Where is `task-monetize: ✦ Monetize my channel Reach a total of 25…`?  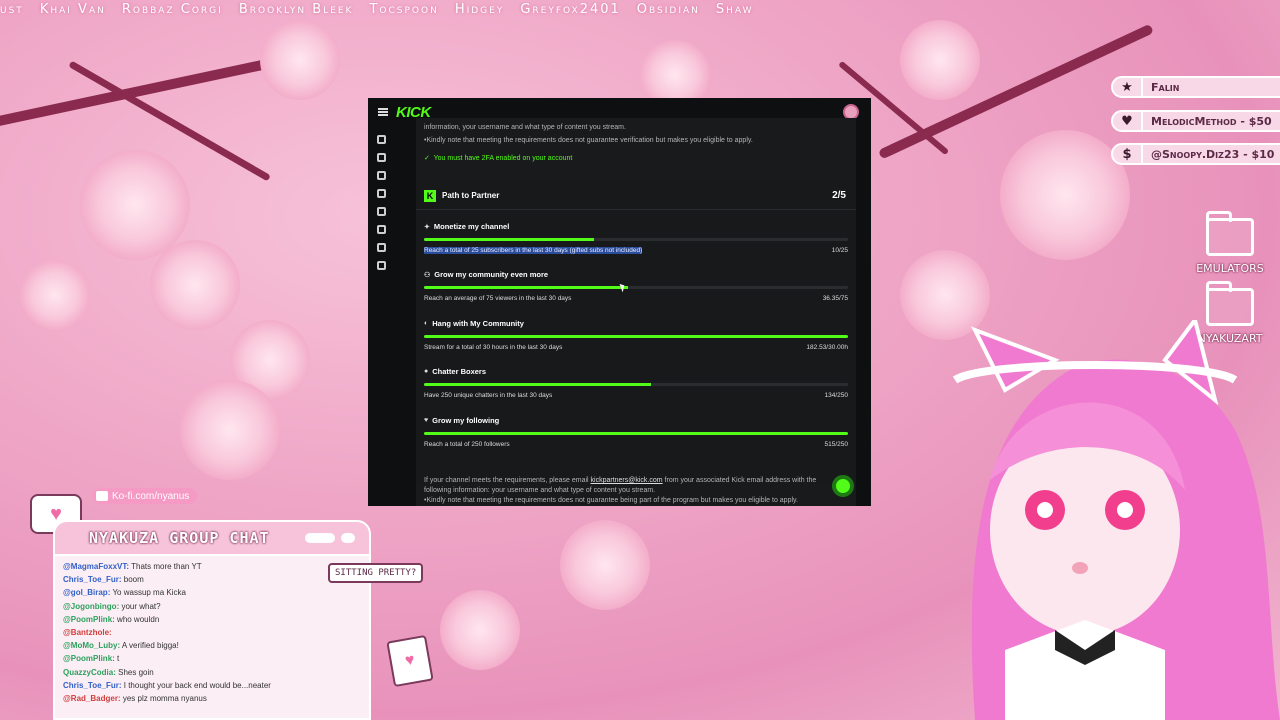
task-monetize: ✦ Monetize my channel Reach a total of 25… is located at coordinates (636, 238).